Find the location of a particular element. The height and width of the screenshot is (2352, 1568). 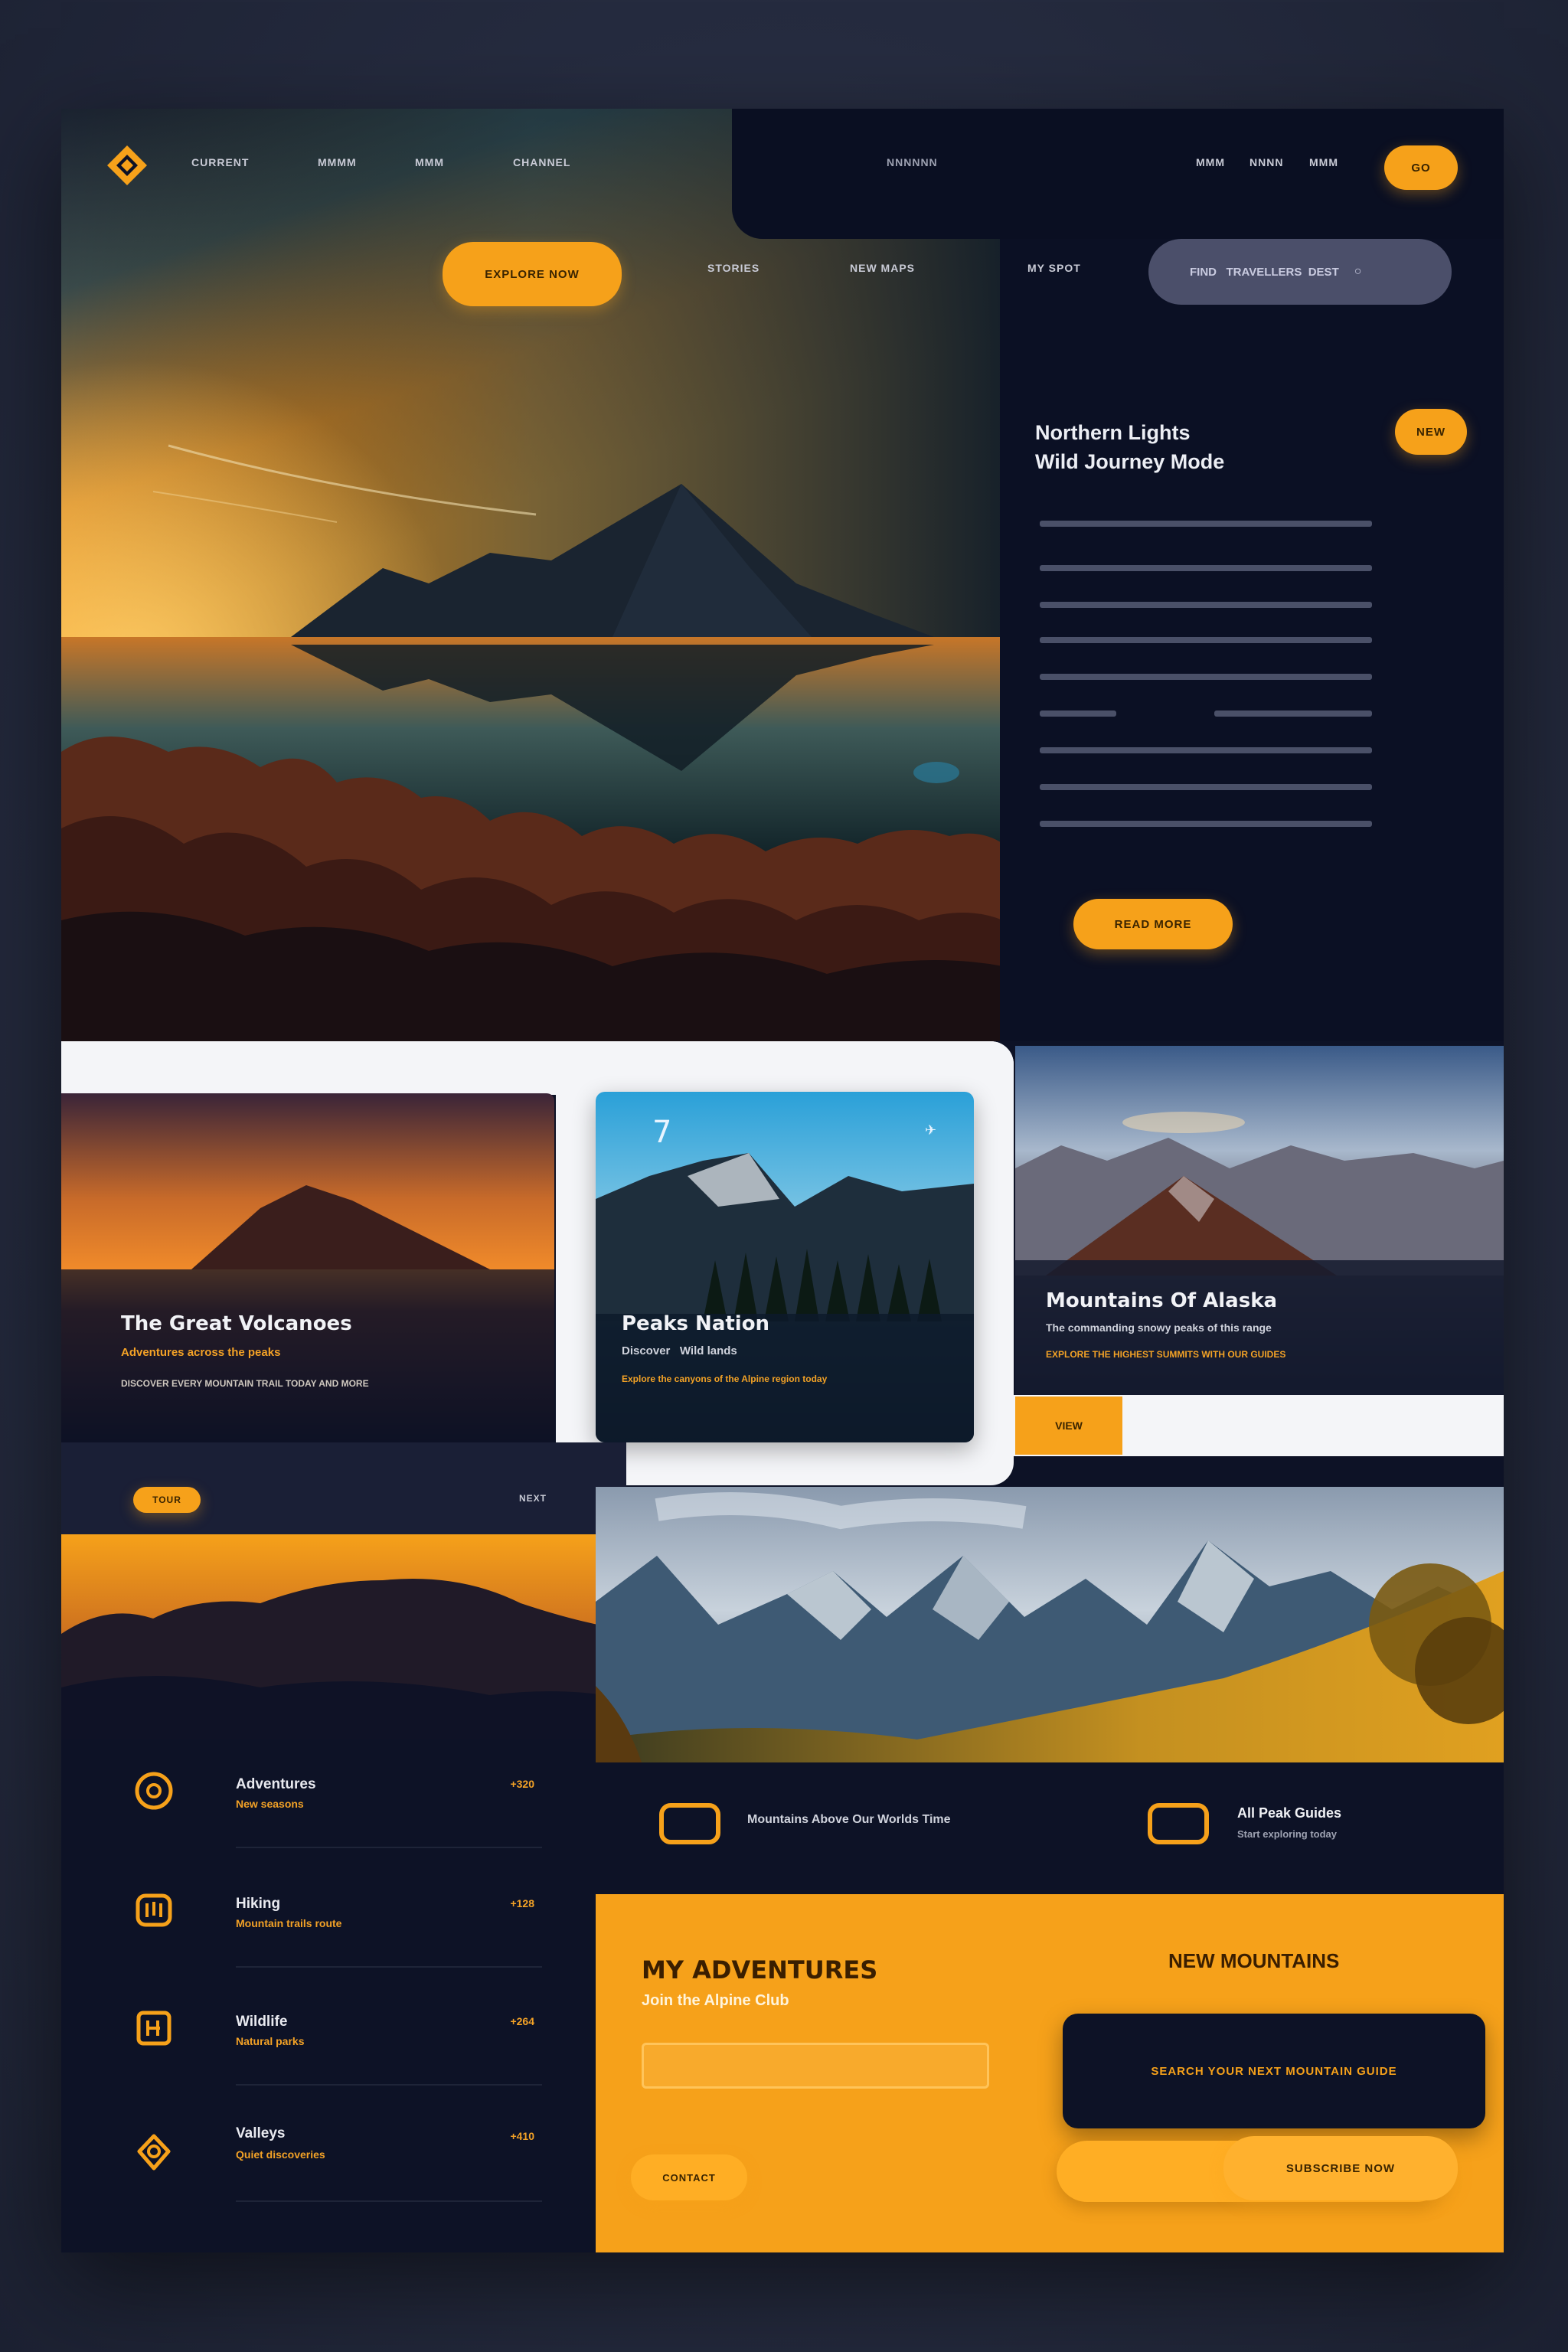

card-volcano-image is located at coordinates (307, 1268).